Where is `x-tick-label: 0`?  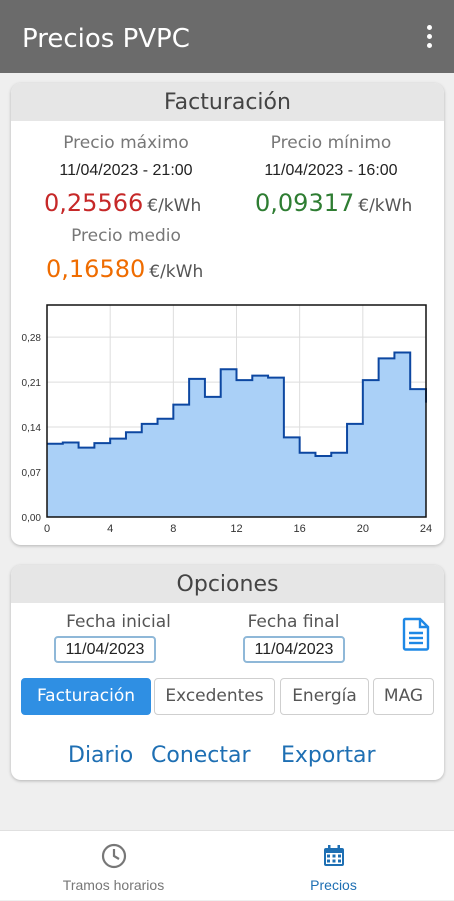 x-tick-label: 0 is located at coordinates (47, 529).